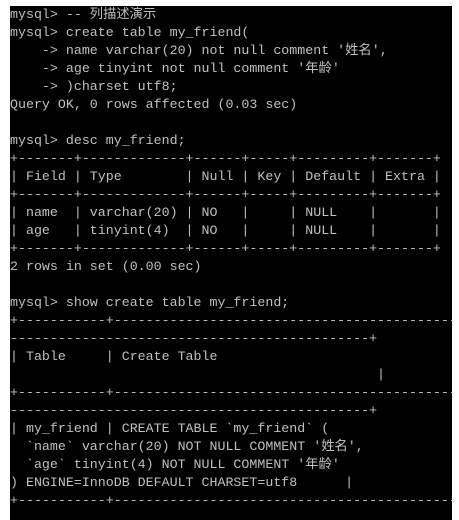 This screenshot has width=459, height=520. What do you see at coordinates (98, 140) in the screenshot?
I see `terminal-line: mysql> desc my_friend;` at bounding box center [98, 140].